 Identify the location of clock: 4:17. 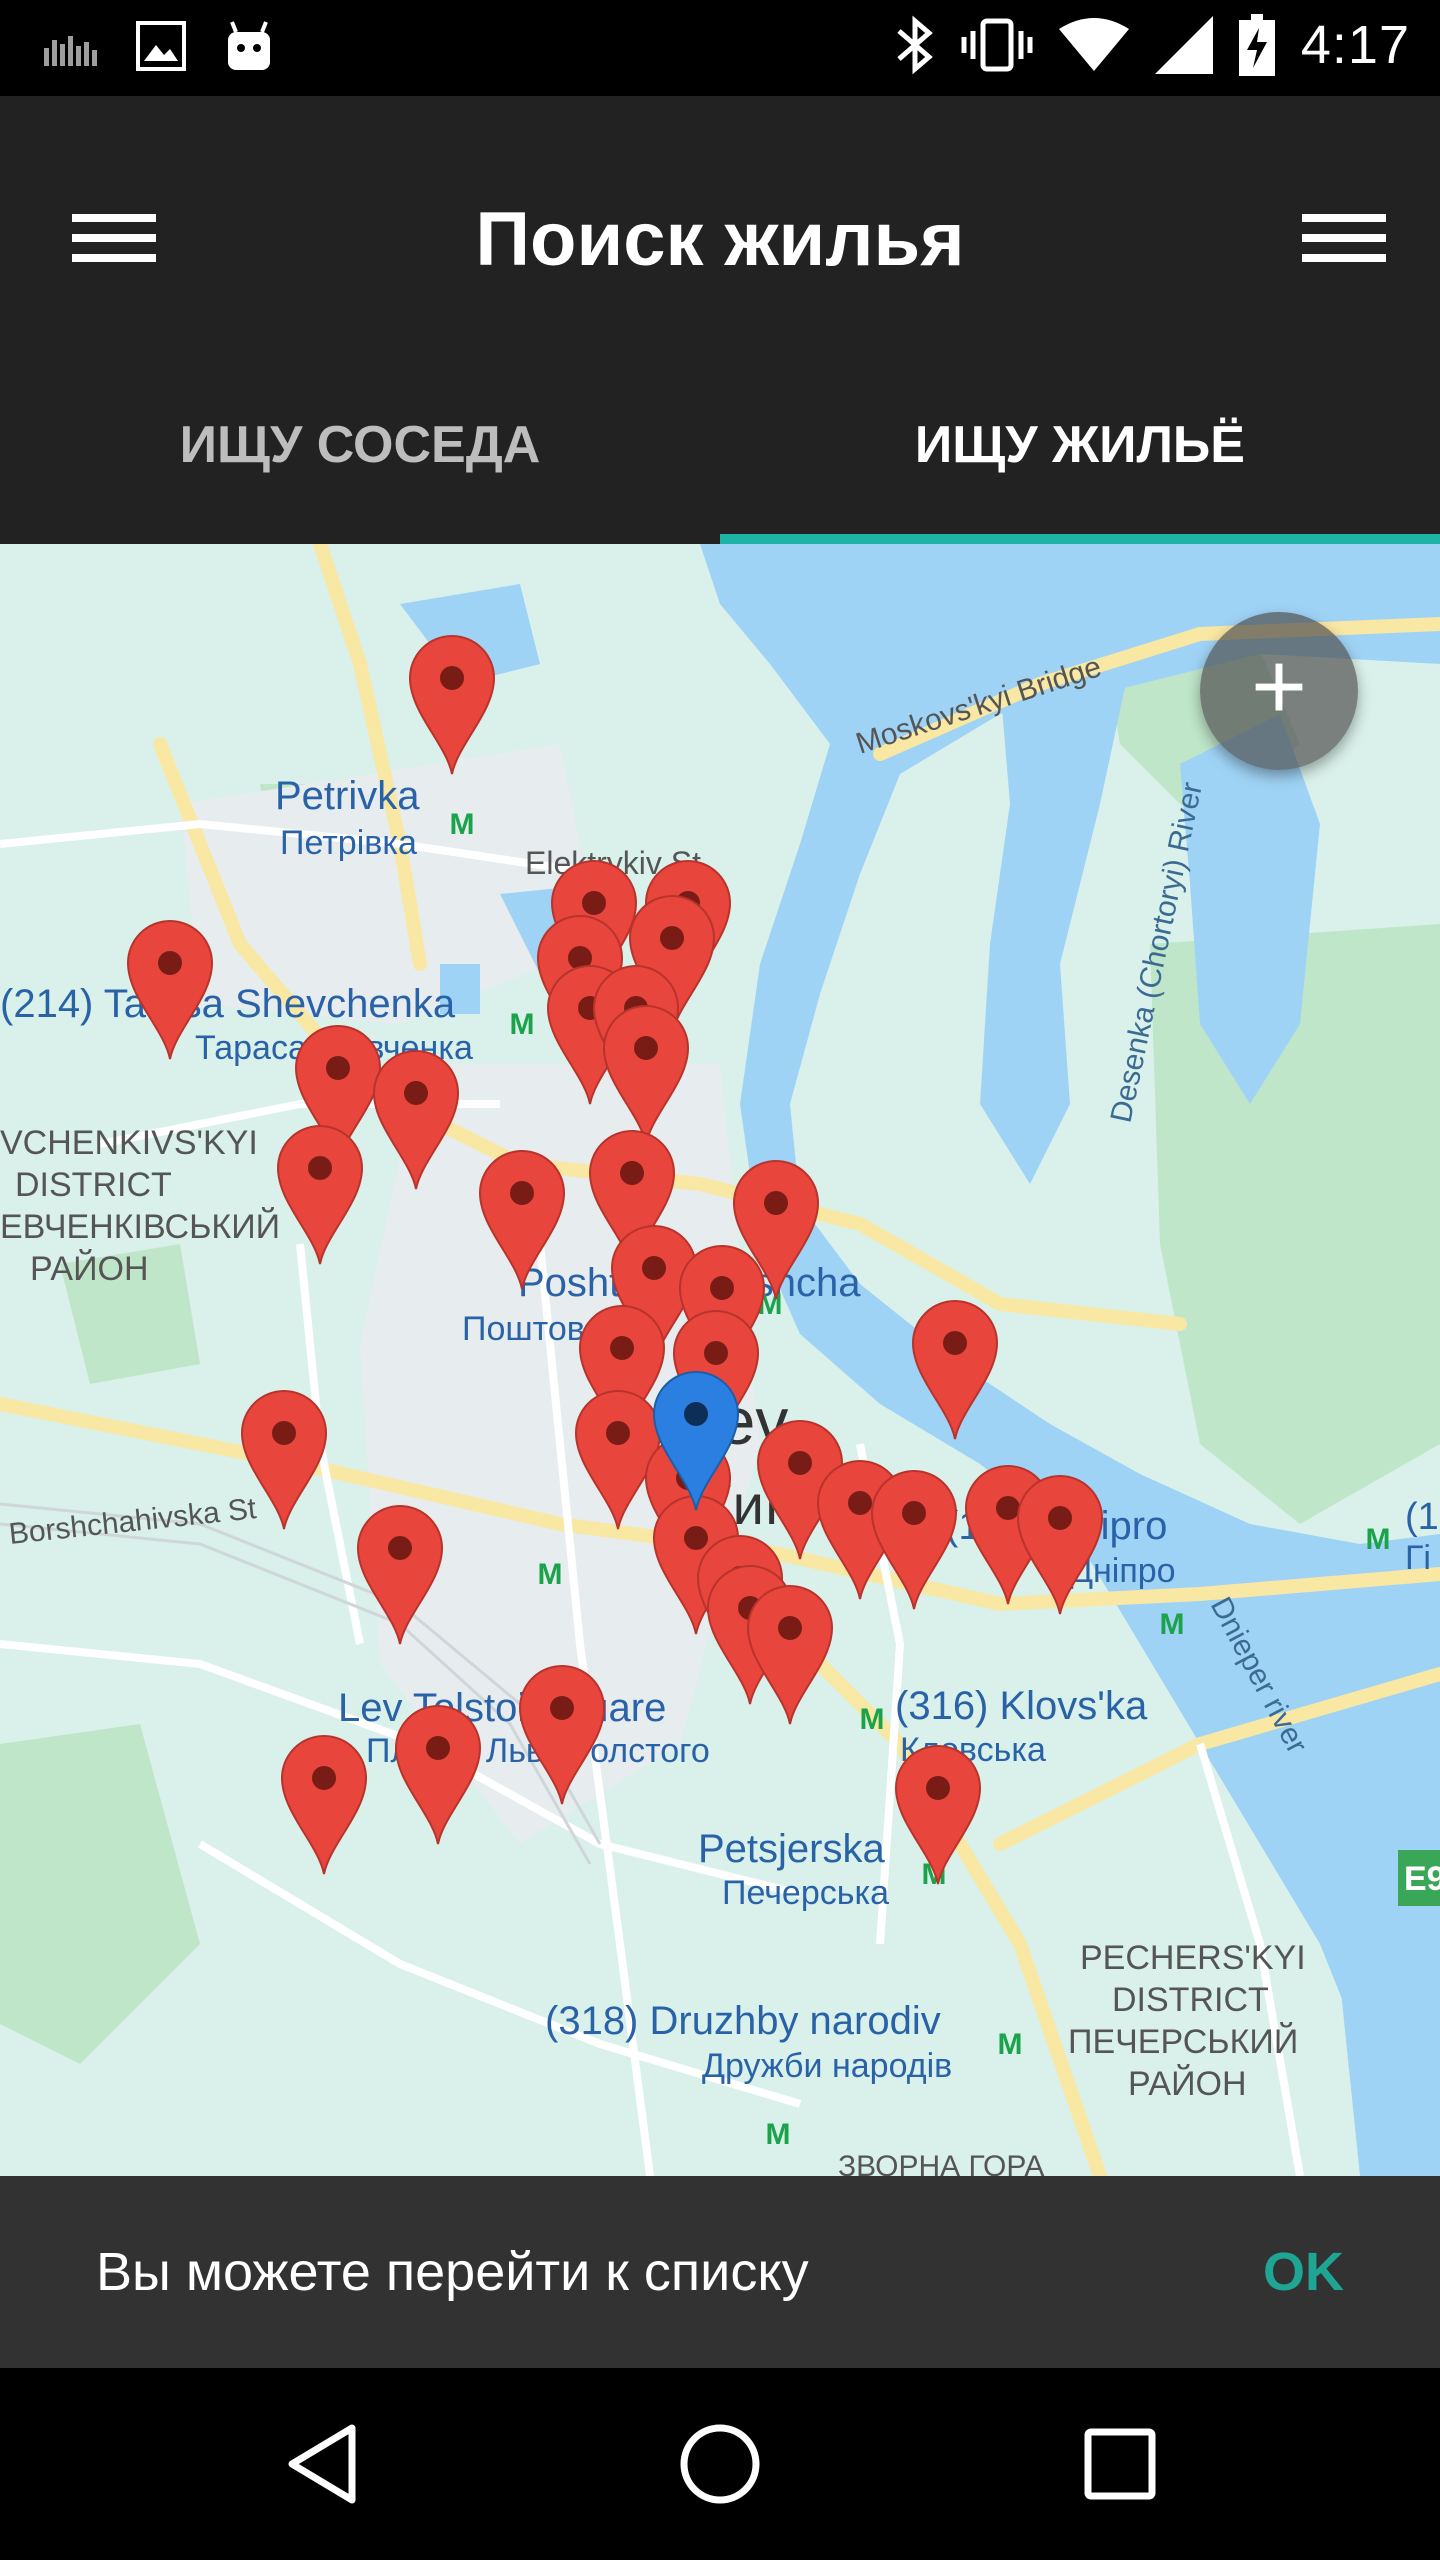
(1355, 45).